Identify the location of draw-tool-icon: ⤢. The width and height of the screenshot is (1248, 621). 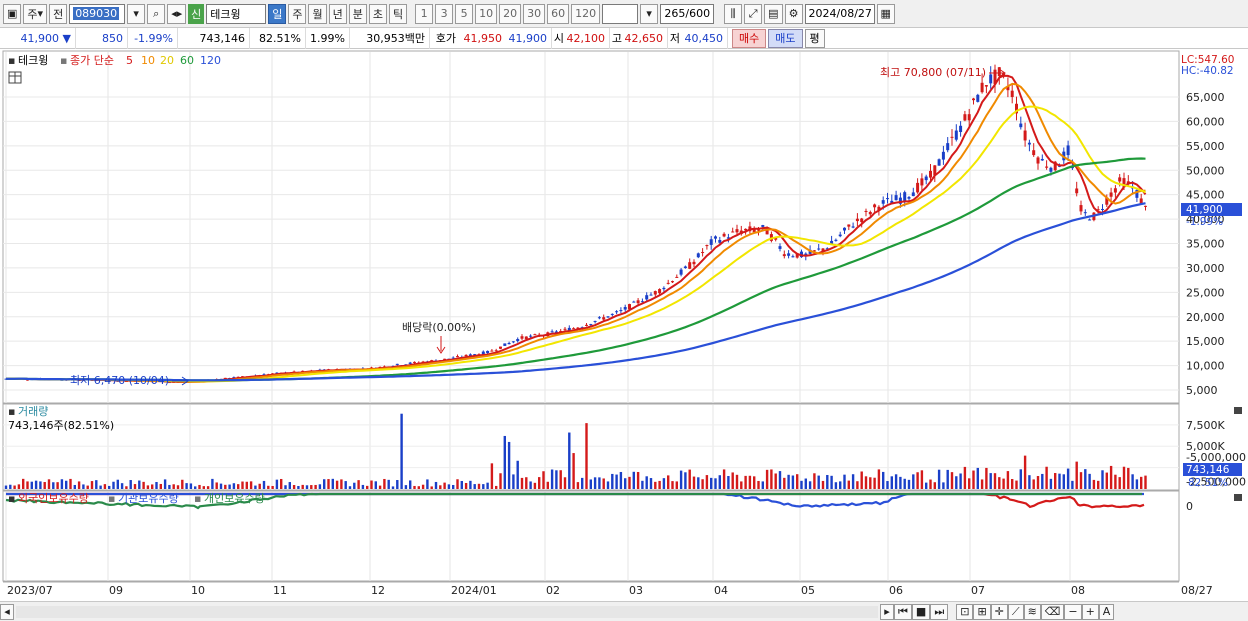
(753, 13).